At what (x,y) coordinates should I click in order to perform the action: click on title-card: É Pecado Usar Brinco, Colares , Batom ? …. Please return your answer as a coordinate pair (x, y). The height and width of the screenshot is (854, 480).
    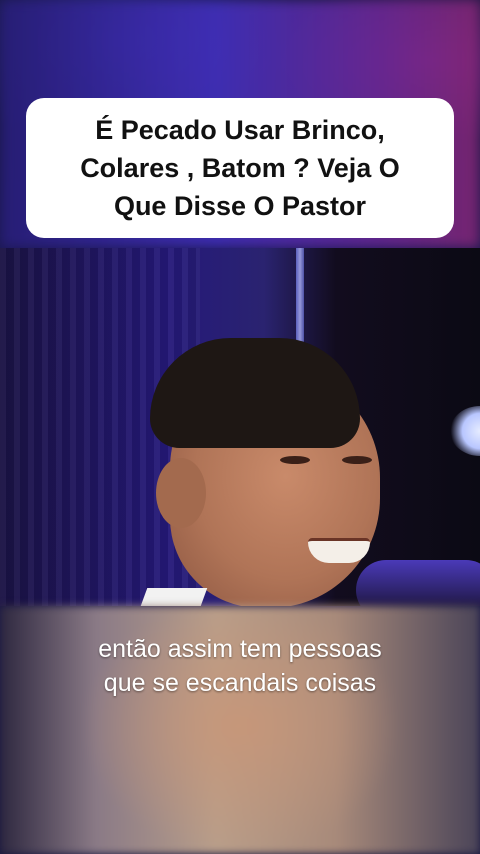
    Looking at the image, I should click on (240, 168).